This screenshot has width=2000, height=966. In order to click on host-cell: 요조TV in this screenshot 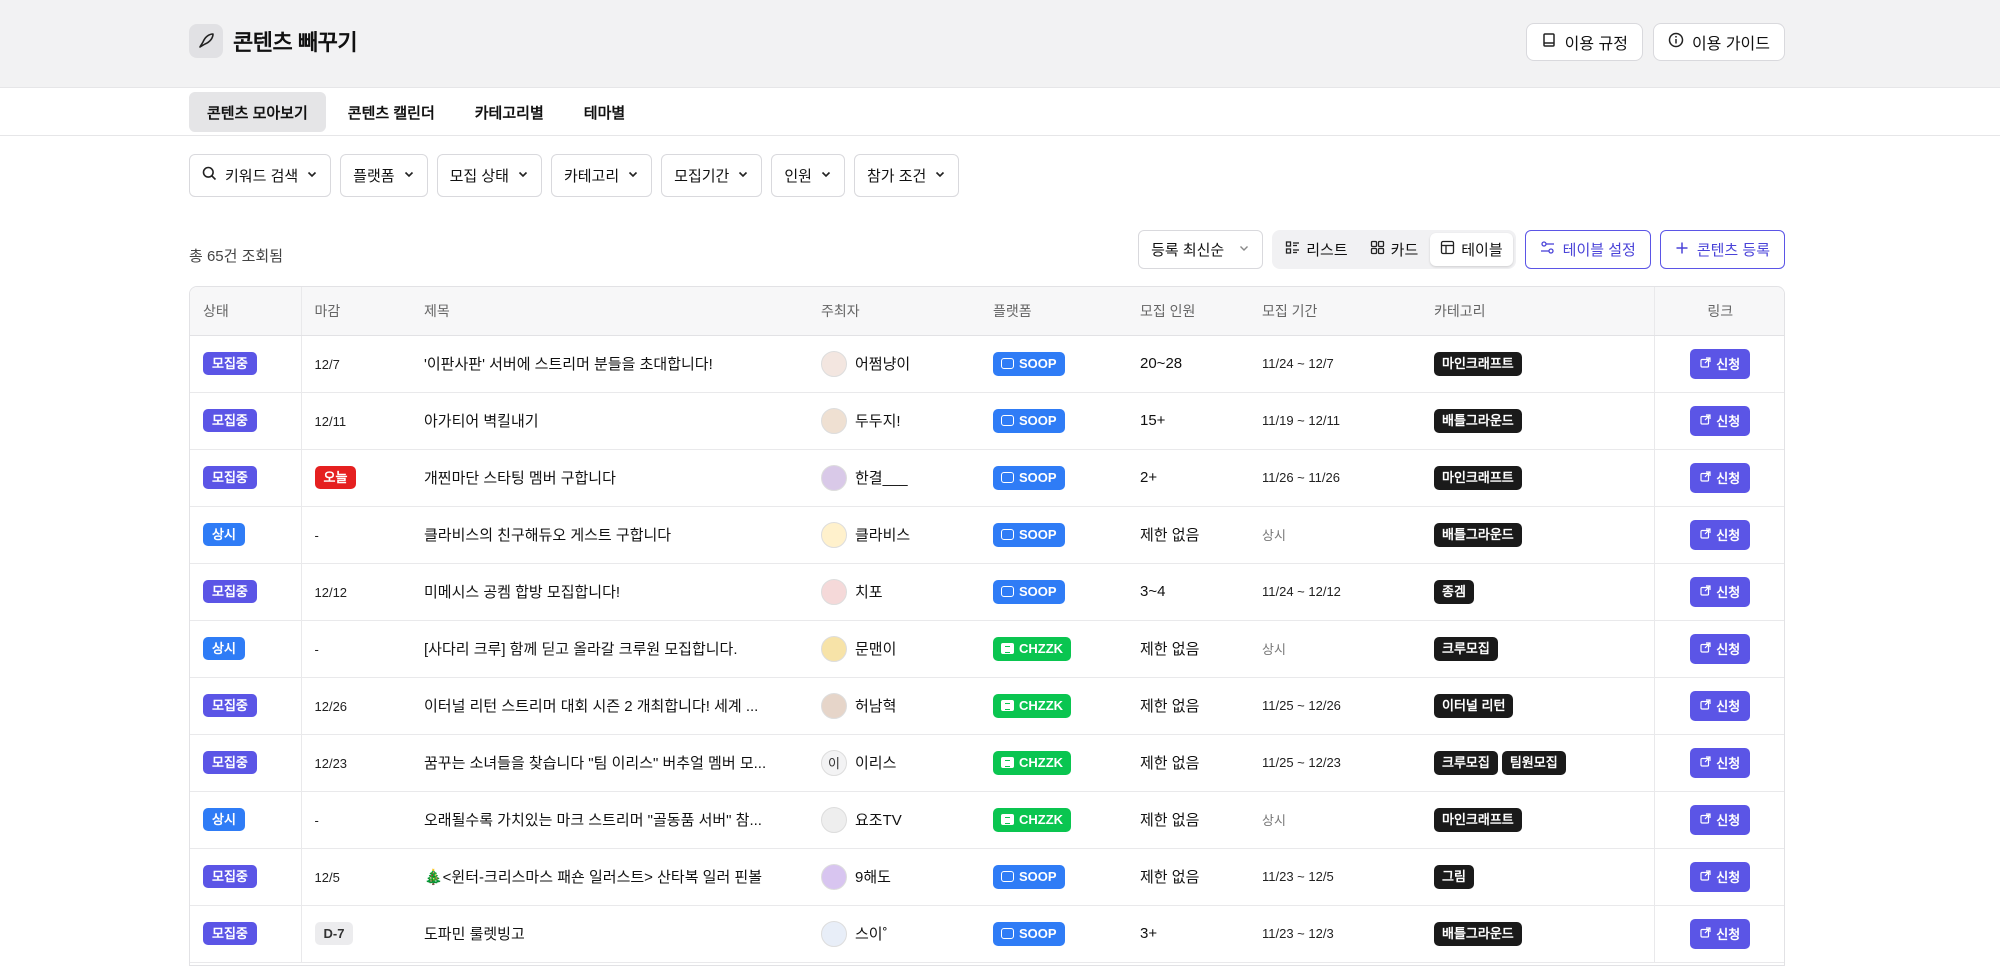, I will do `click(894, 820)`.